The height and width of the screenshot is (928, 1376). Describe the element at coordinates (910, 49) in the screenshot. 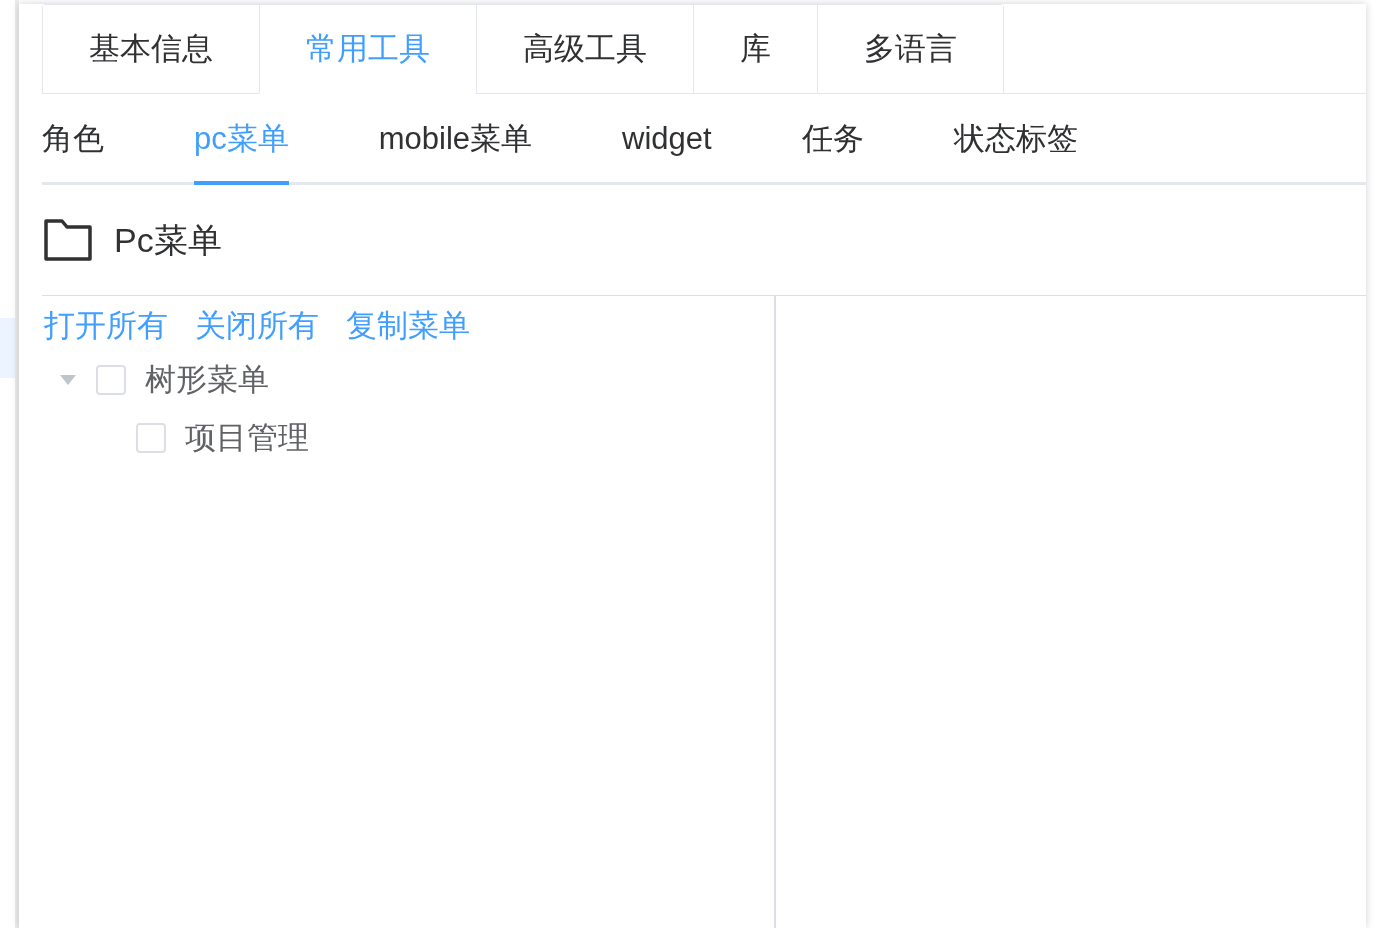

I see `tab: 多语言` at that location.